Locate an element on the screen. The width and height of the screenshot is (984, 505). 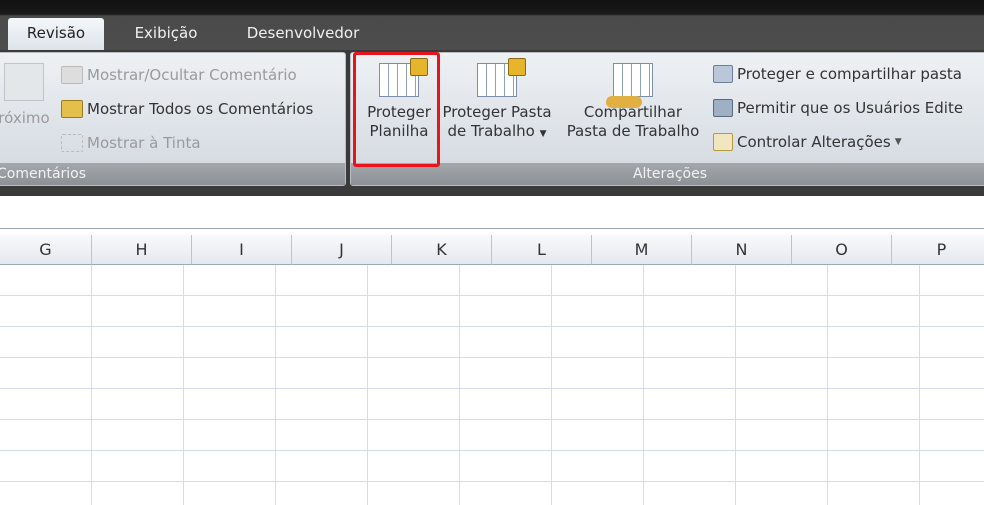
ink-icon is located at coordinates (72, 143).